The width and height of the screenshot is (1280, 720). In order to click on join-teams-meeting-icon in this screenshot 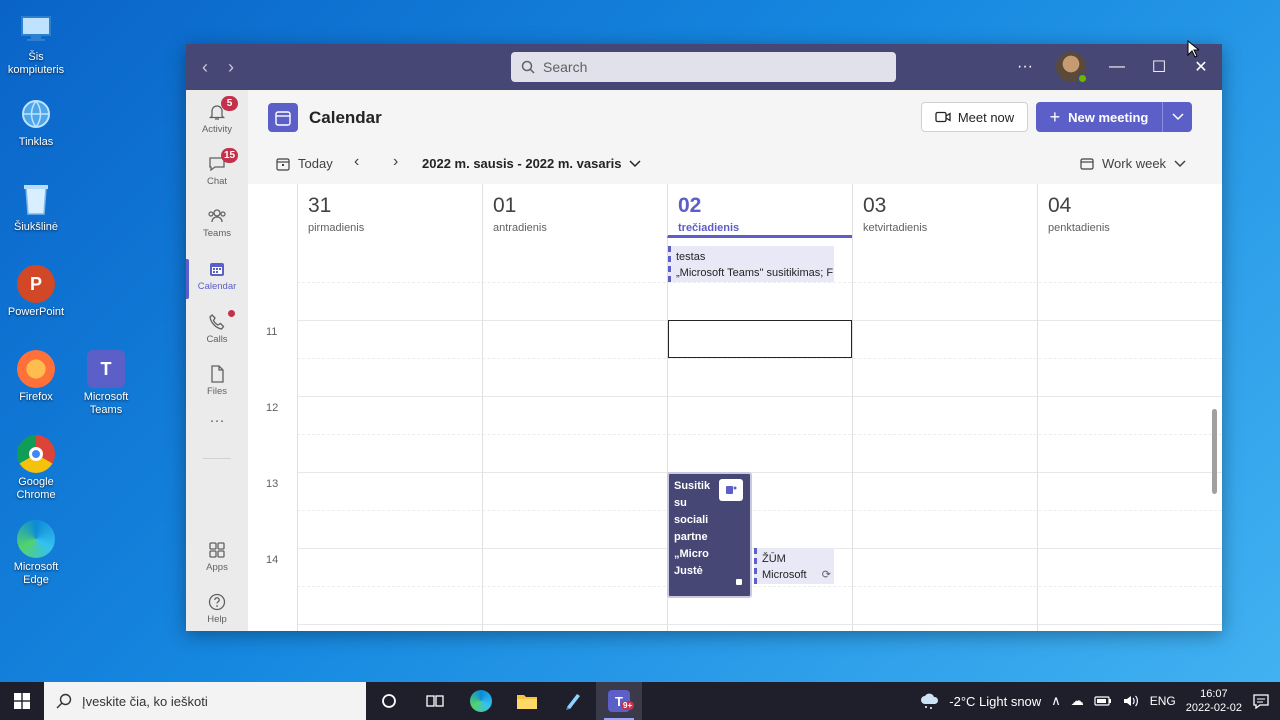, I will do `click(731, 490)`.